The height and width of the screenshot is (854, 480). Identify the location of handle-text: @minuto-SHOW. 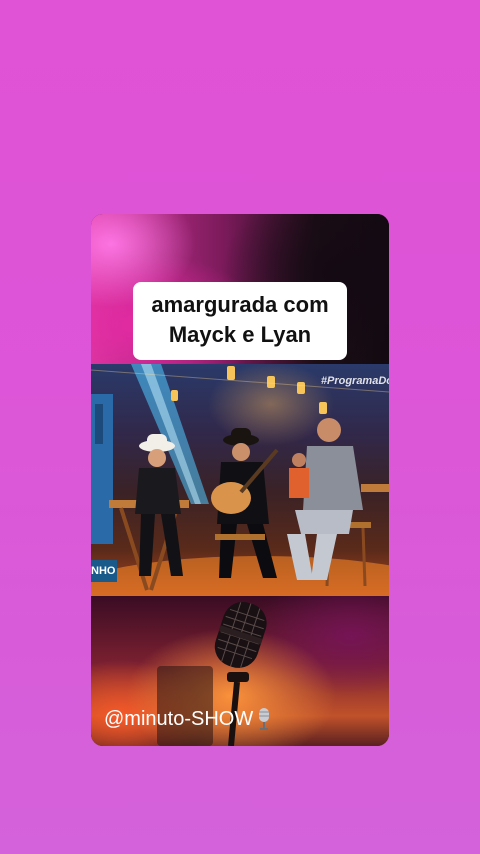
(179, 718).